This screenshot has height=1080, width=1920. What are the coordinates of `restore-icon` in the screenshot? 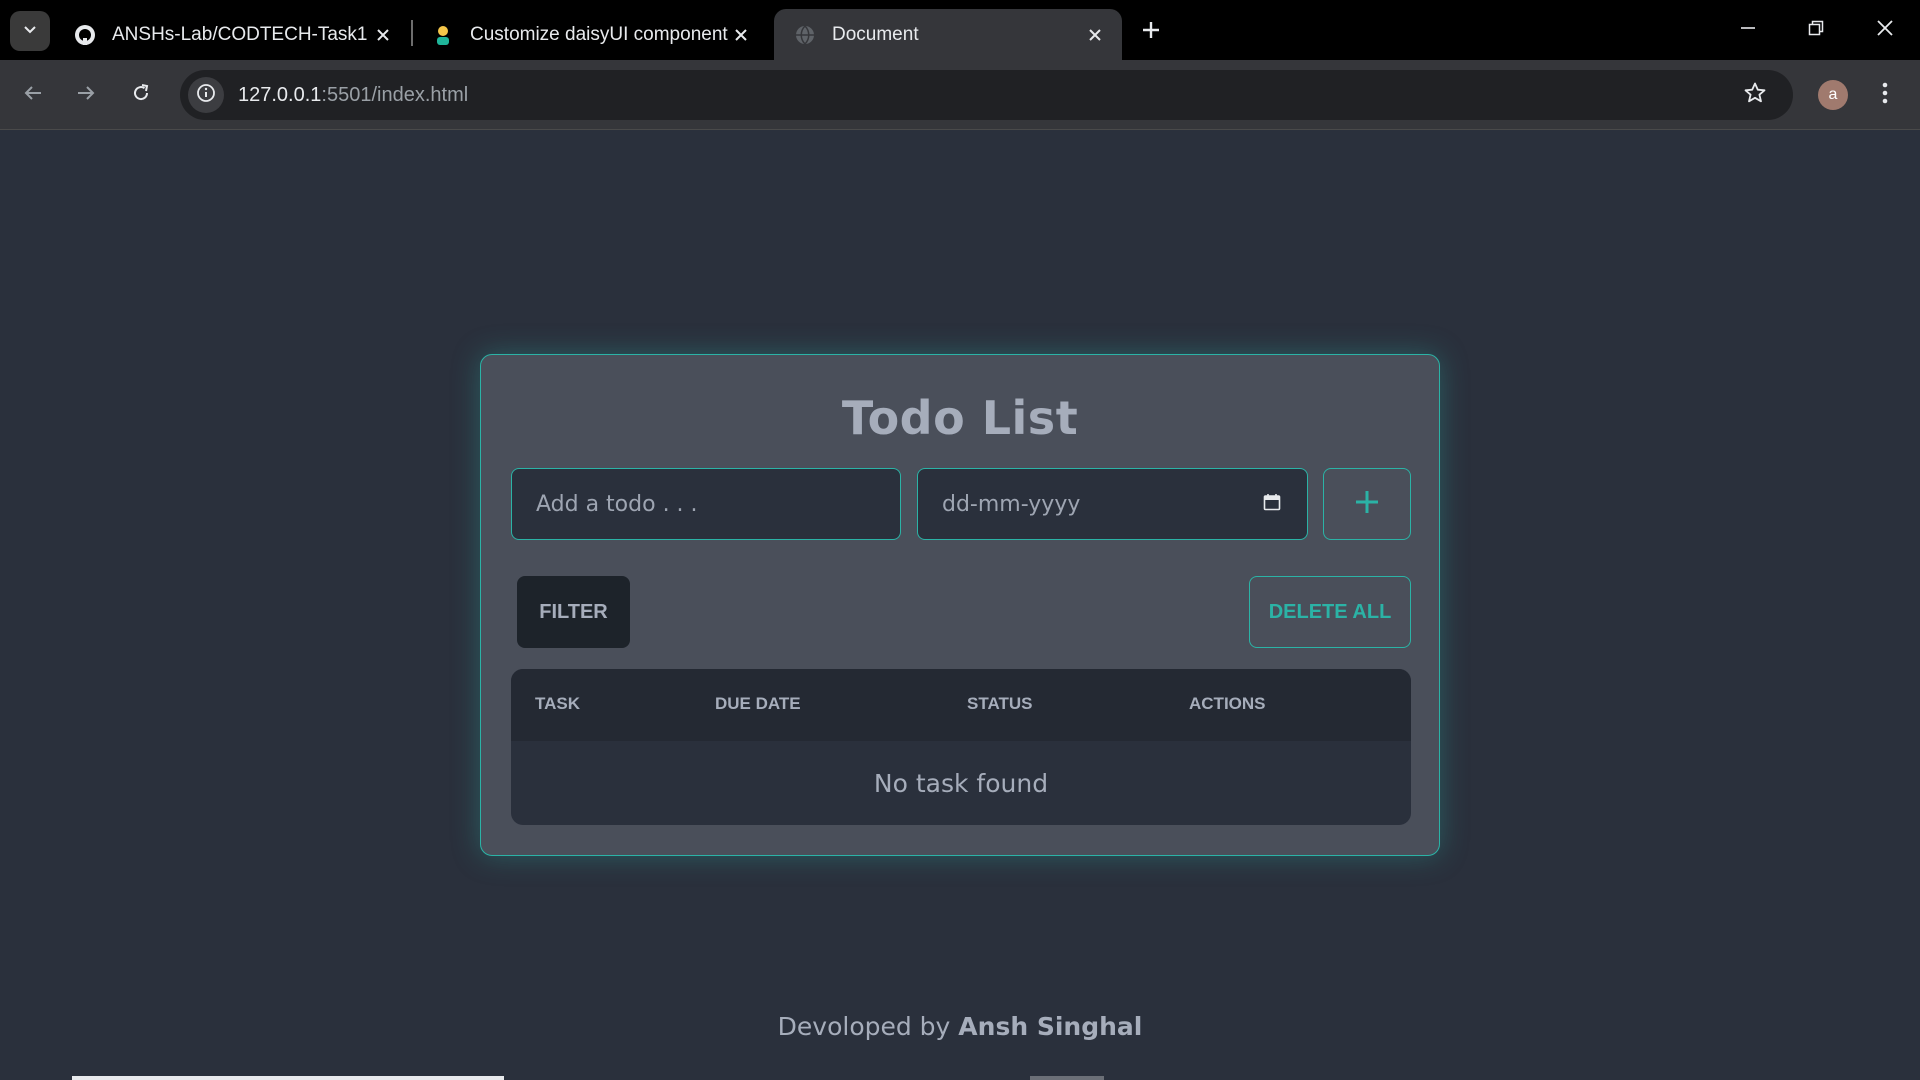 It's located at (1816, 30).